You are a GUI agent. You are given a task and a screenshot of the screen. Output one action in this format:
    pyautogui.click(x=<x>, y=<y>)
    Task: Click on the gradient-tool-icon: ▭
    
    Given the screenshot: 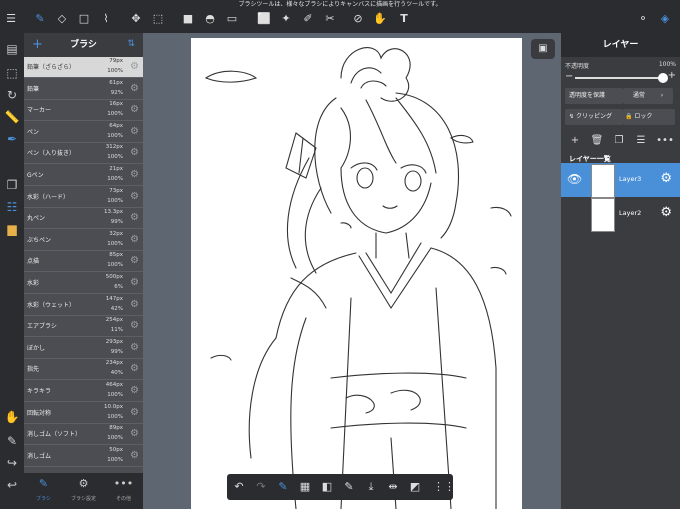 What is the action you would take?
    pyautogui.click(x=232, y=19)
    